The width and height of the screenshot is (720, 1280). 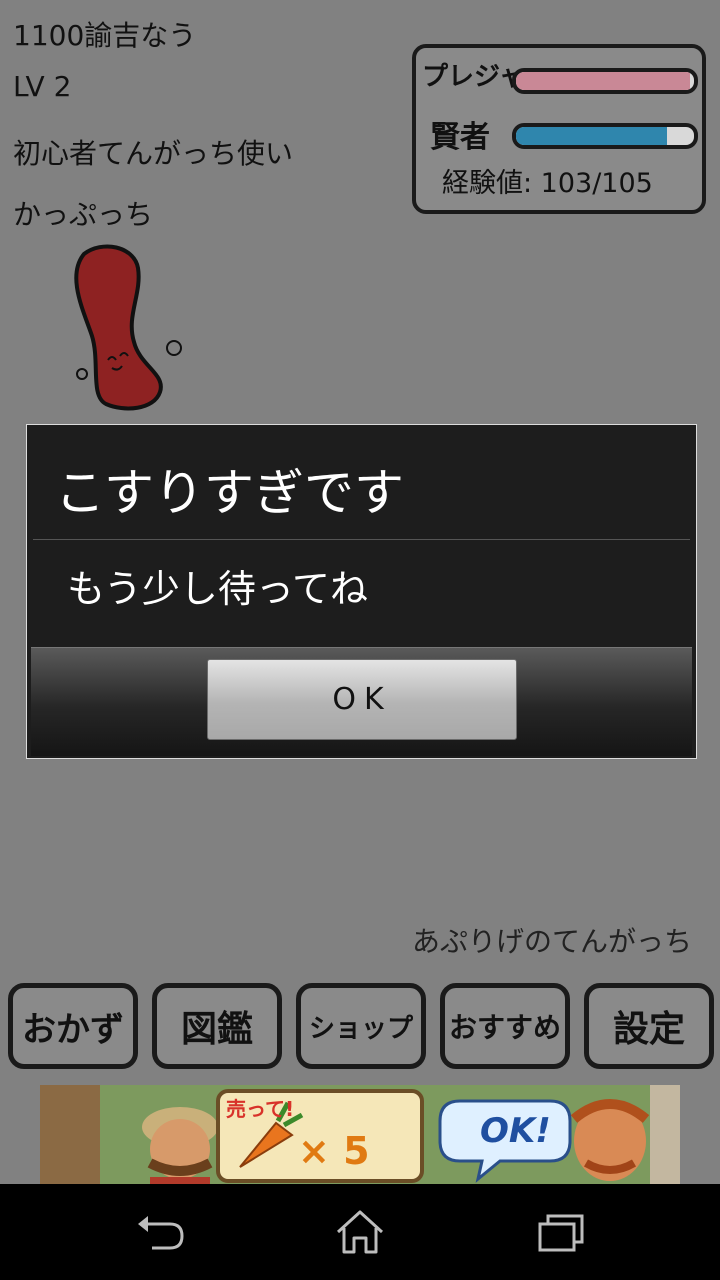 What do you see at coordinates (361, 539) in the screenshot?
I see `dialog-divider` at bounding box center [361, 539].